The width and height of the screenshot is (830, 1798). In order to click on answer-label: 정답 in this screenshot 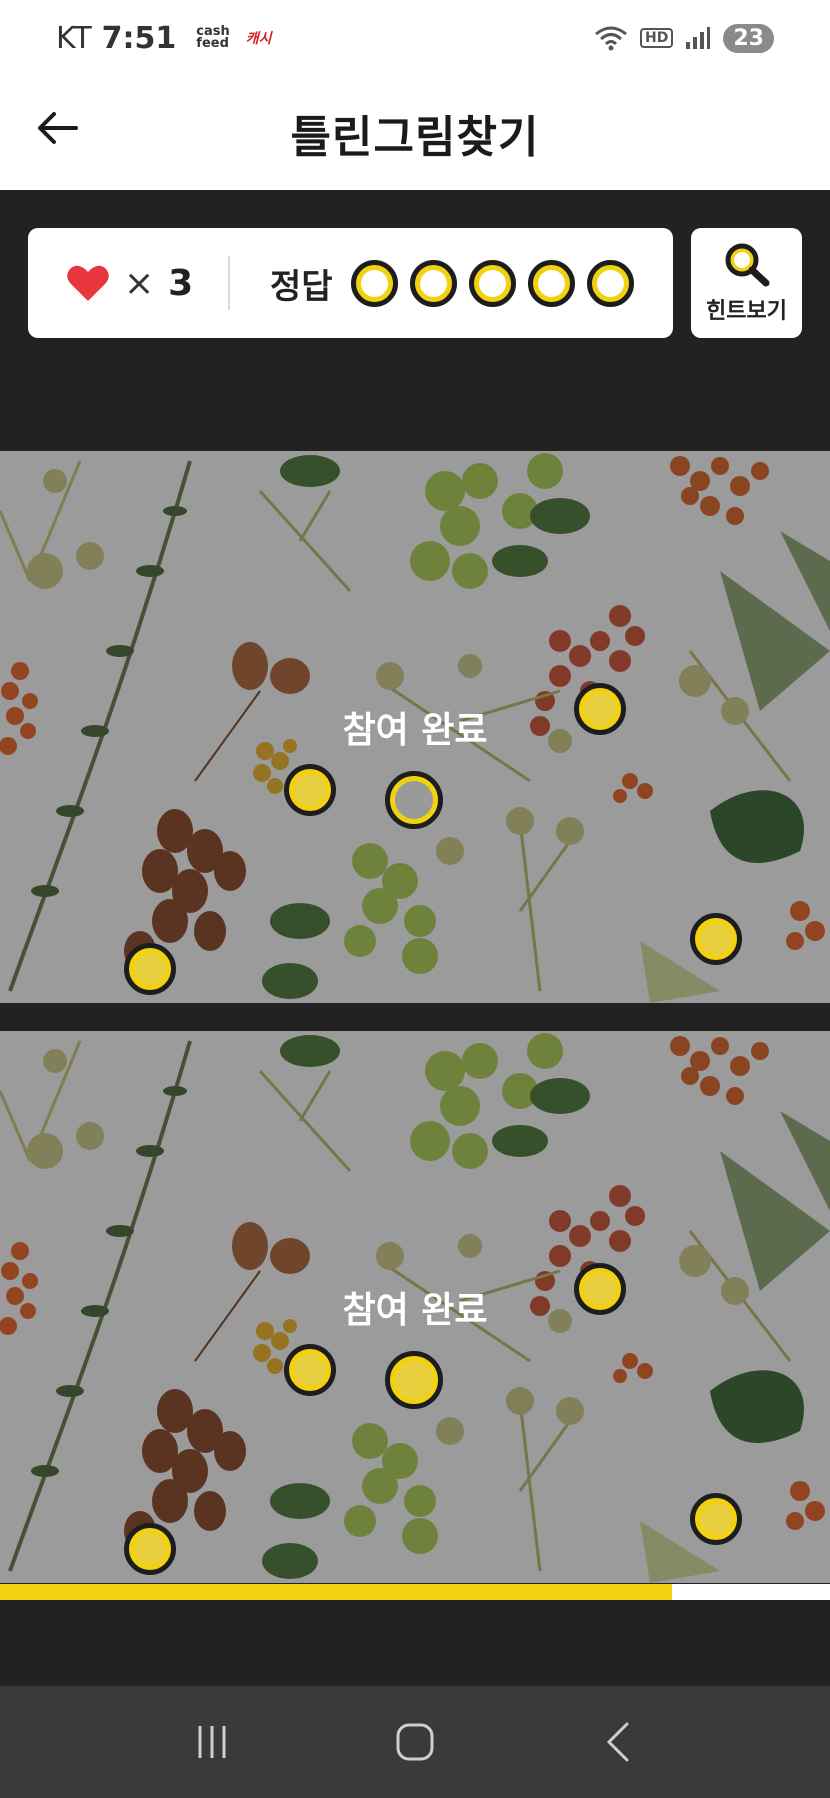, I will do `click(301, 286)`.